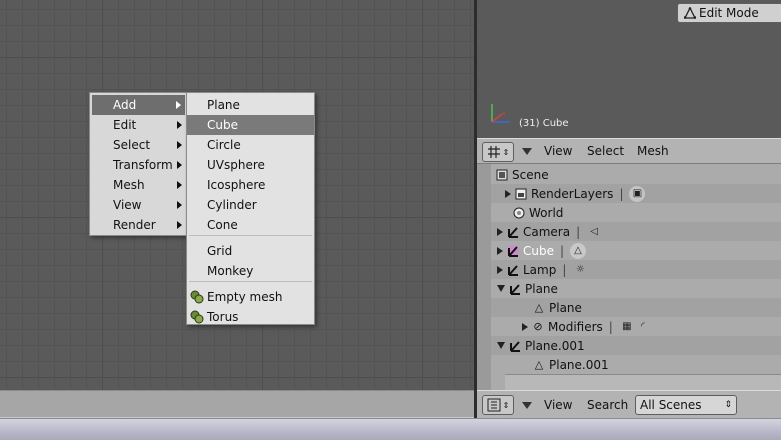 This screenshot has height=440, width=781. I want to click on outliner-row-plane001: Plane.001, so click(636, 345).